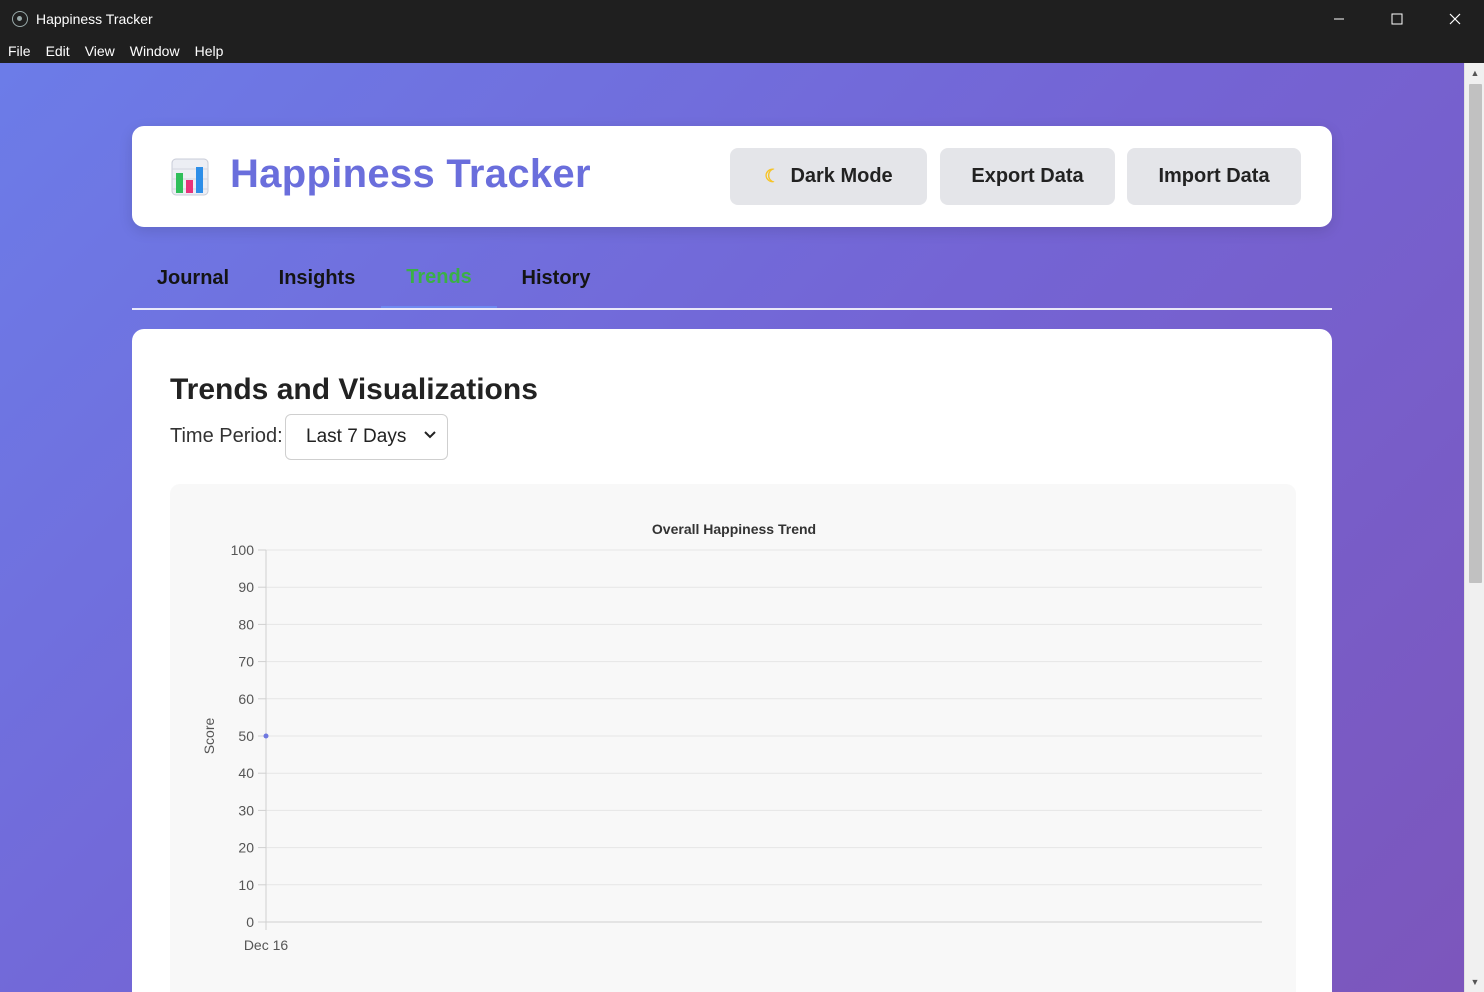  I want to click on menu-bar: File Edit View Window Help, so click(742, 50).